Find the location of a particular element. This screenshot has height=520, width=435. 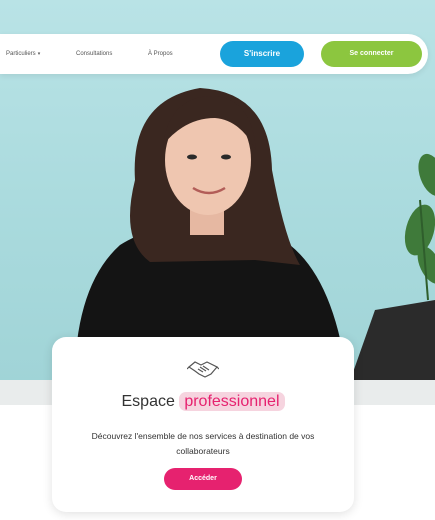

login-button: Se connecter is located at coordinates (371, 54).